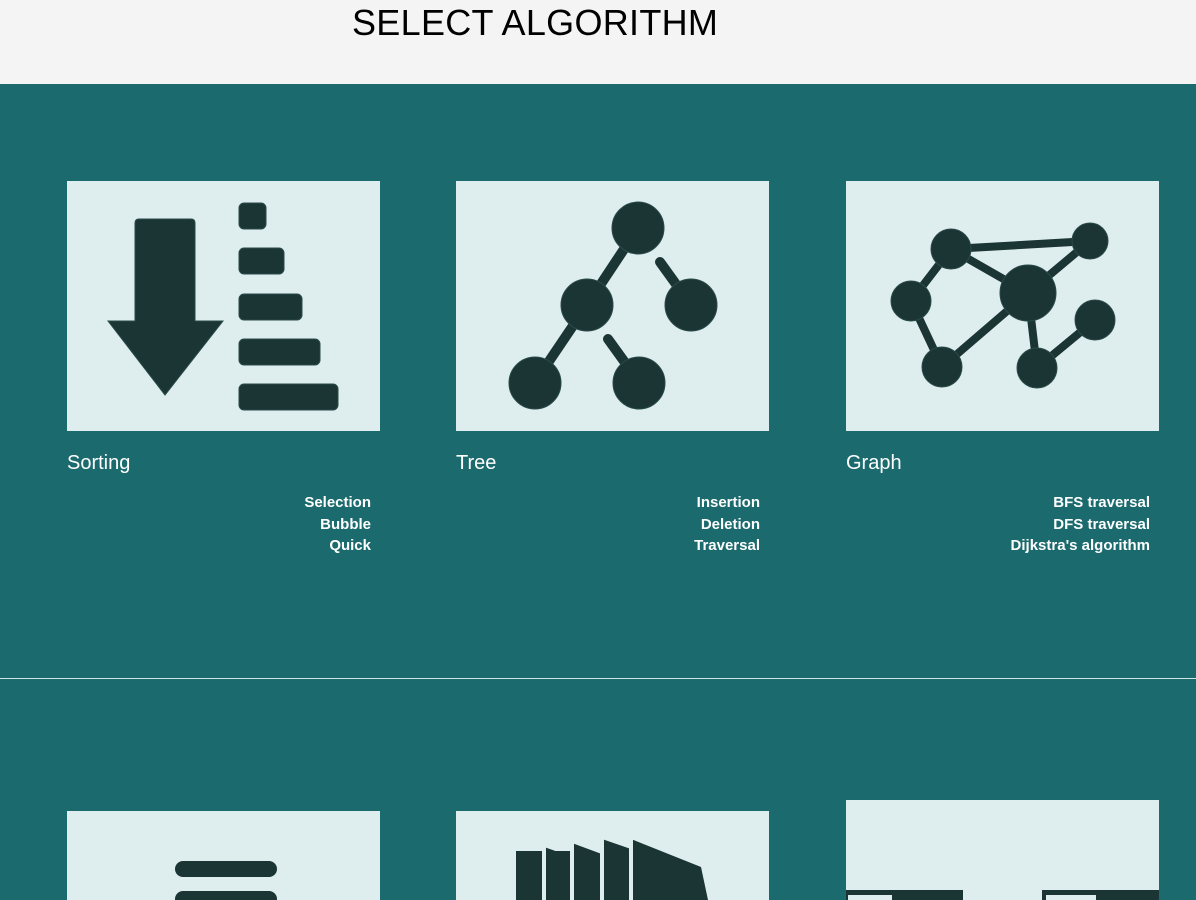  Describe the element at coordinates (874, 463) in the screenshot. I see `card-title: Graph` at that location.